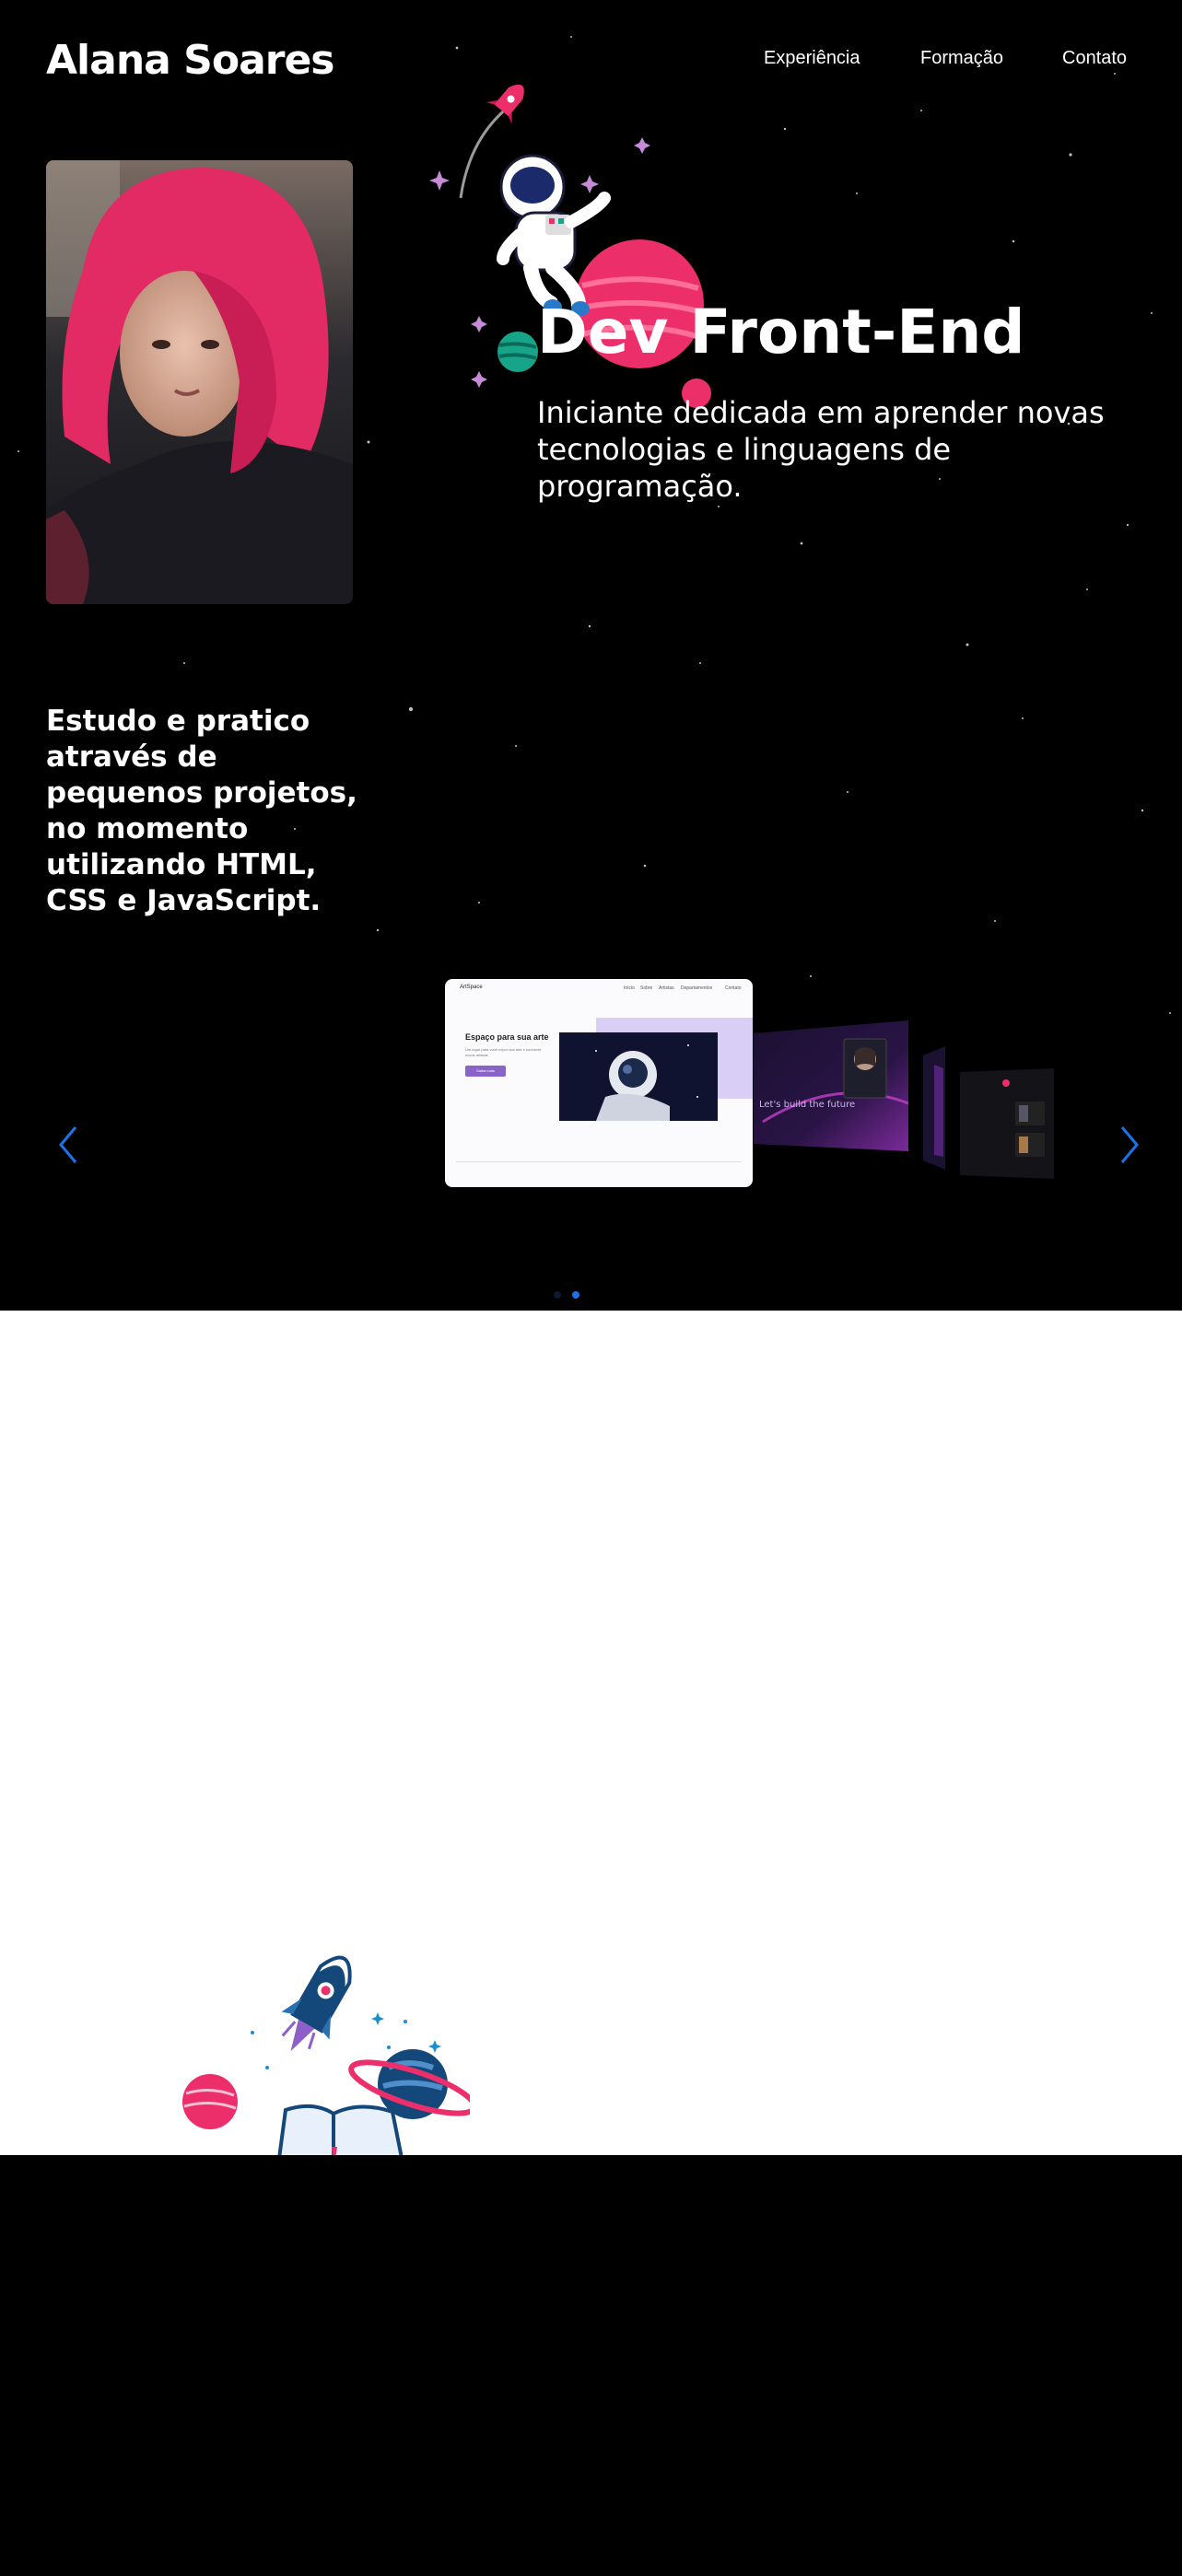  I want to click on pagination-dot-active, so click(576, 1295).